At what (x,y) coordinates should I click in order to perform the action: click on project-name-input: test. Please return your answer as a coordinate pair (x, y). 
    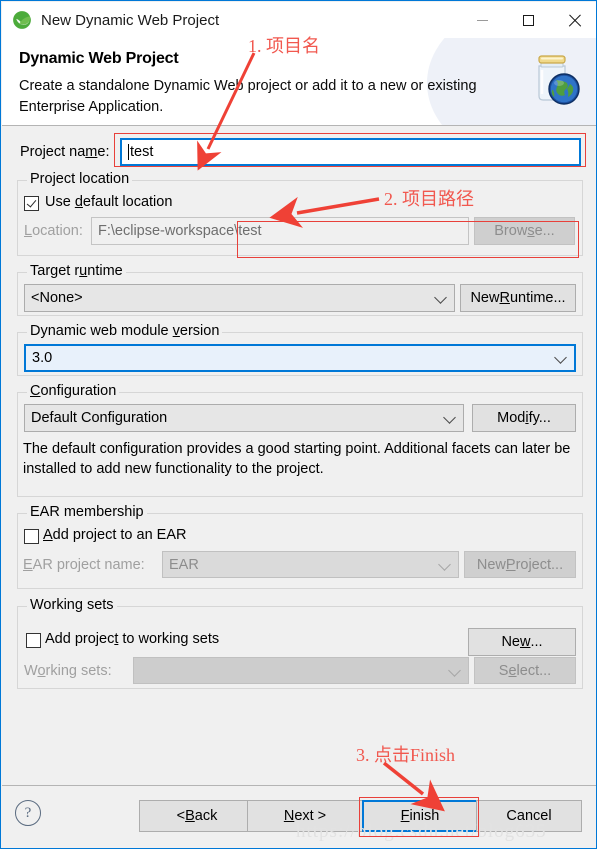
    Looking at the image, I should click on (350, 152).